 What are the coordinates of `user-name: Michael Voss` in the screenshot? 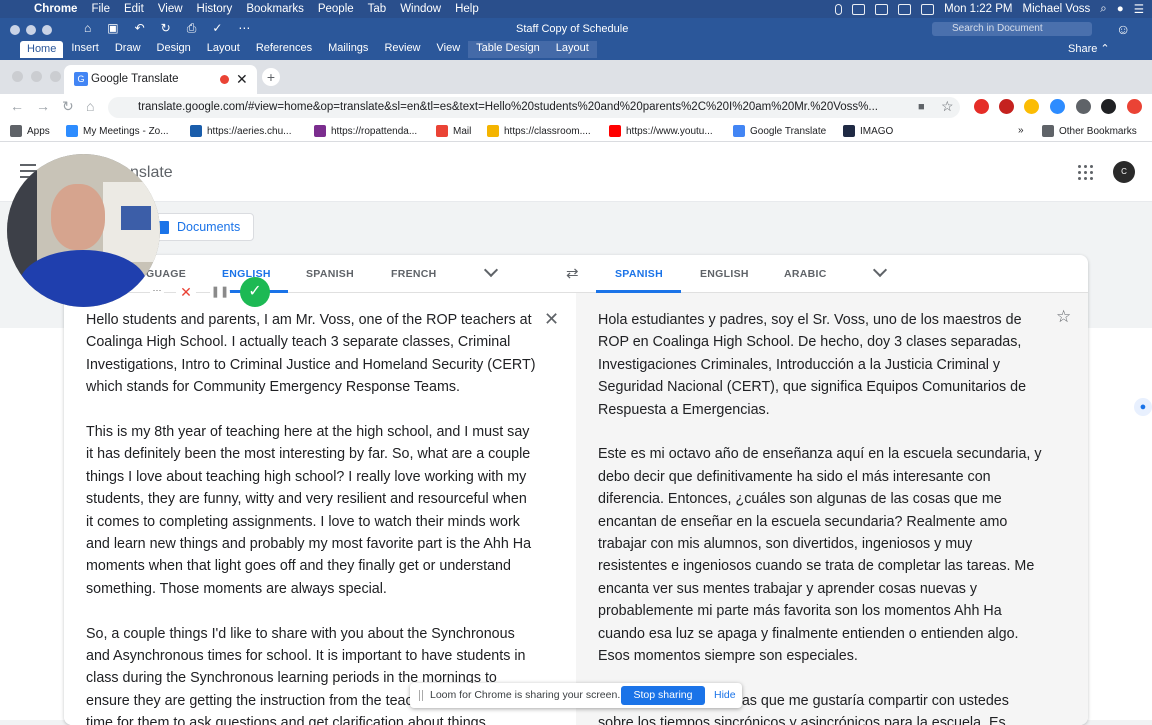 It's located at (1057, 9).